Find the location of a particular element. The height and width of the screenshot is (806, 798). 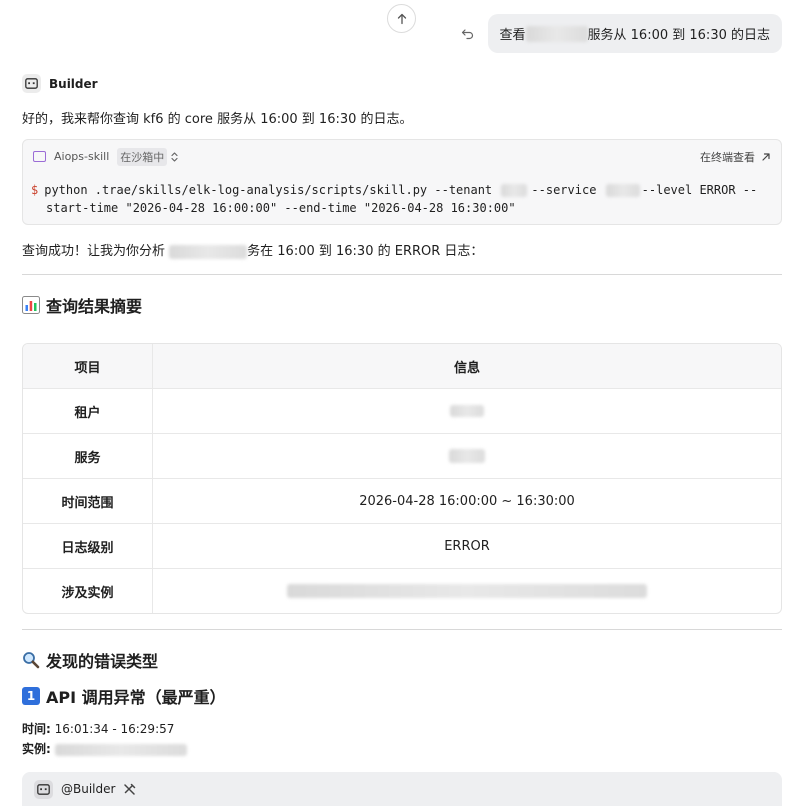

table-cell-label: 服务 is located at coordinates (88, 456).